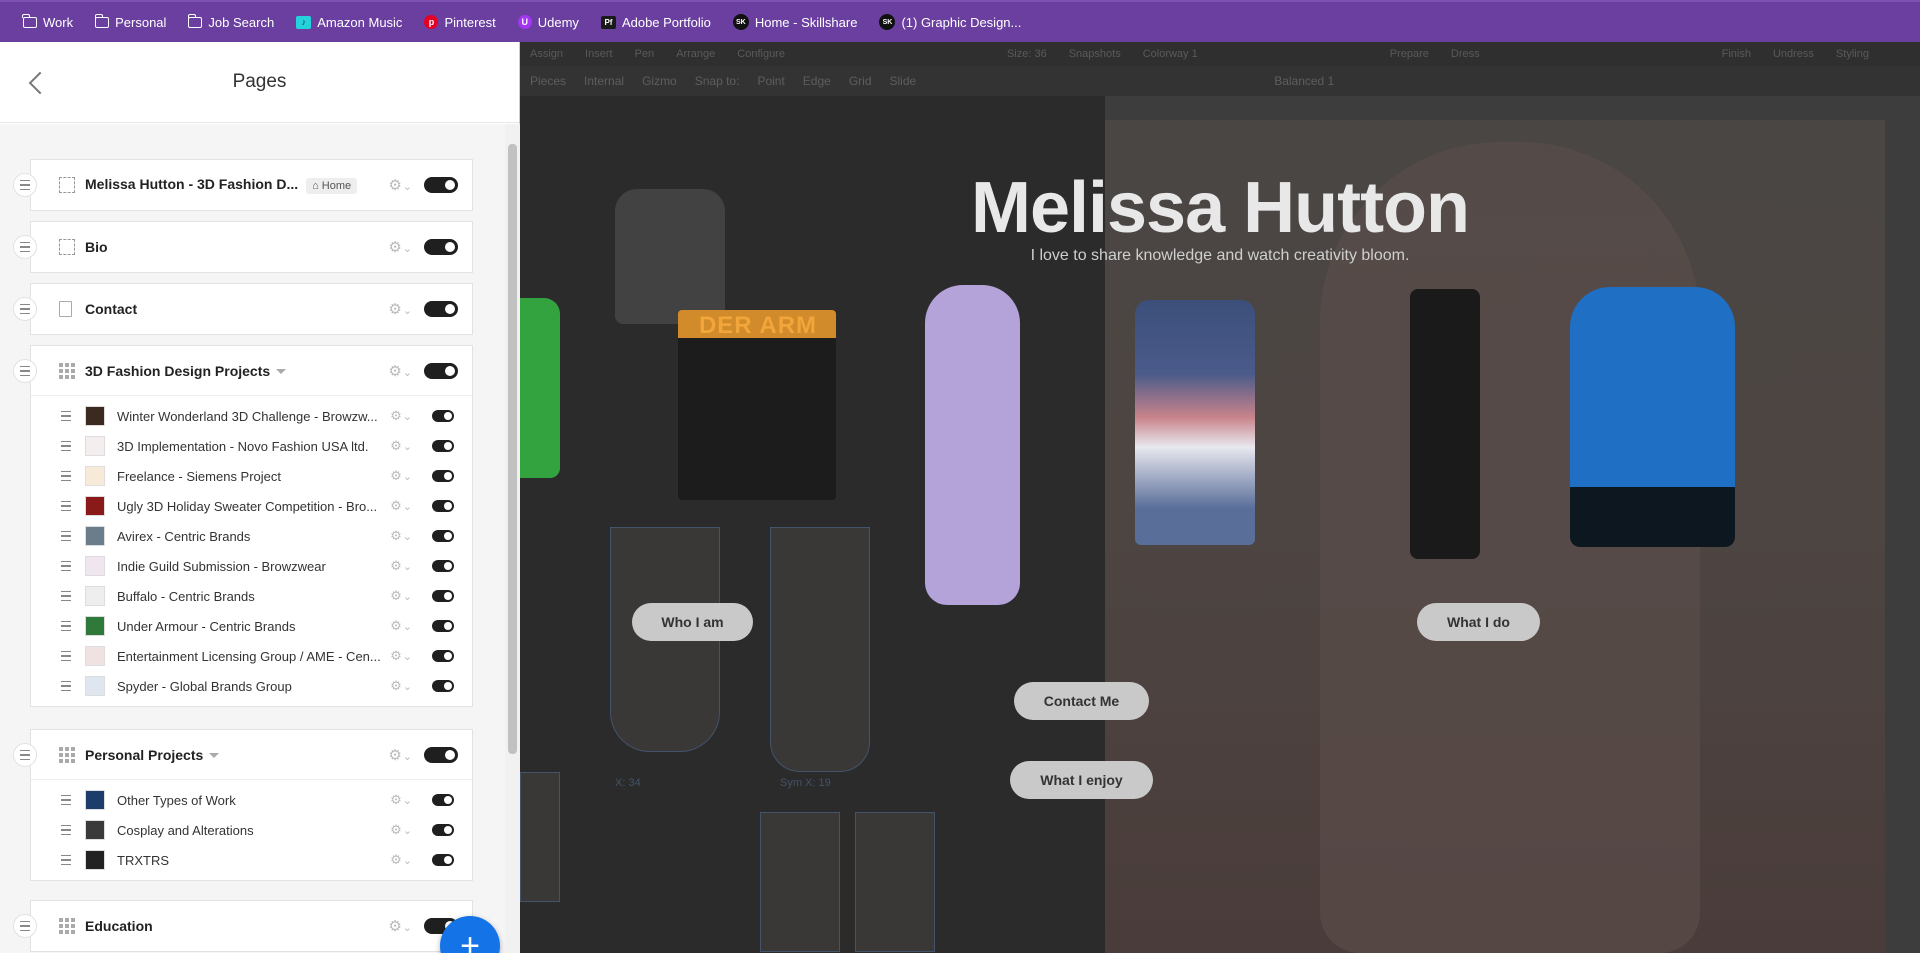  What do you see at coordinates (111, 309) in the screenshot?
I see `page-title: Contact` at bounding box center [111, 309].